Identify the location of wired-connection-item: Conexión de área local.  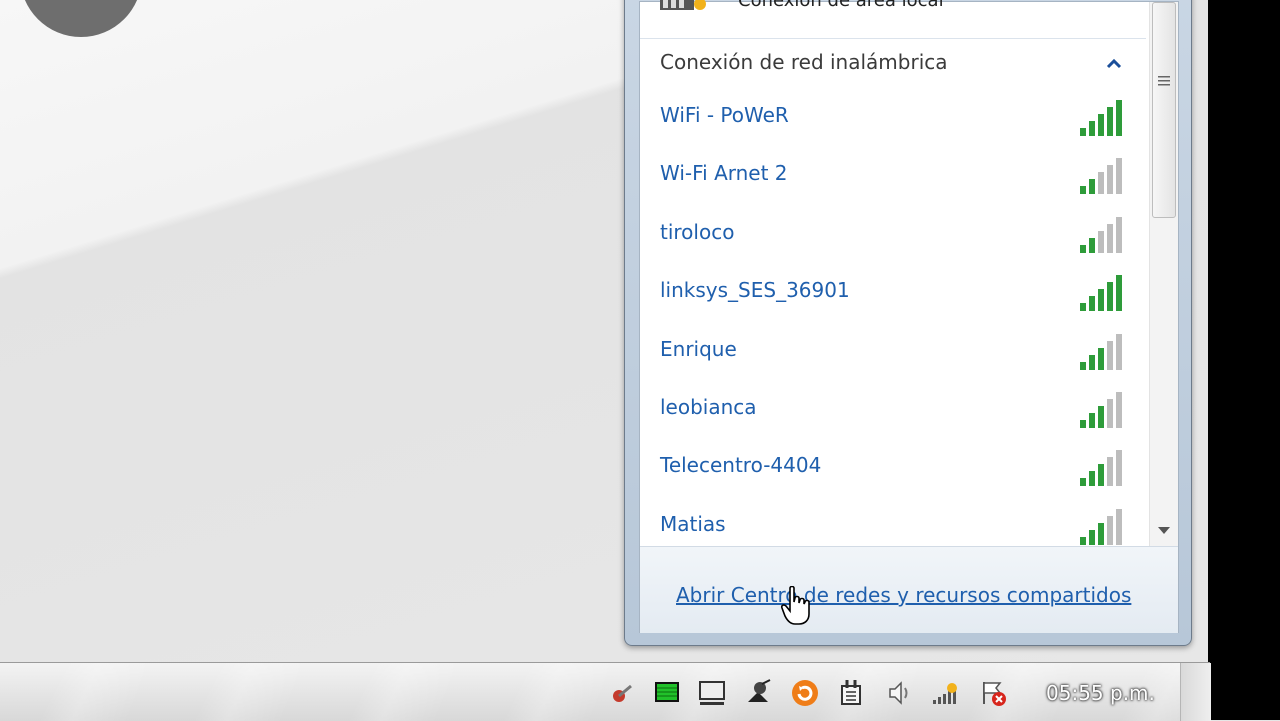
(893, 19).